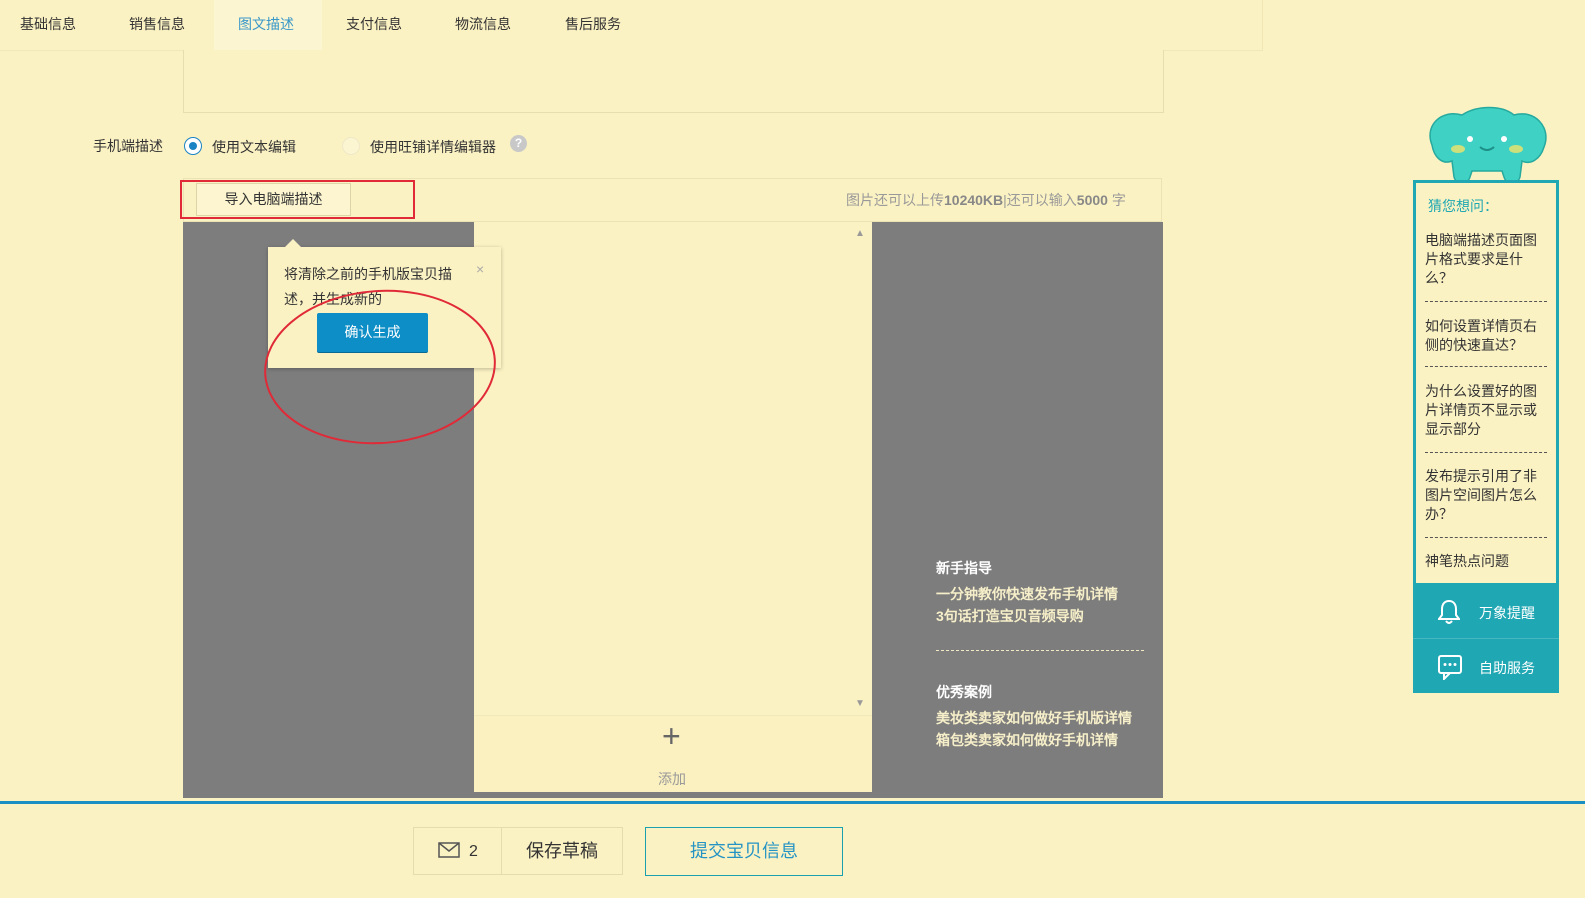 The height and width of the screenshot is (898, 1585). I want to click on limit-middle: |还可以输入, so click(1040, 200).